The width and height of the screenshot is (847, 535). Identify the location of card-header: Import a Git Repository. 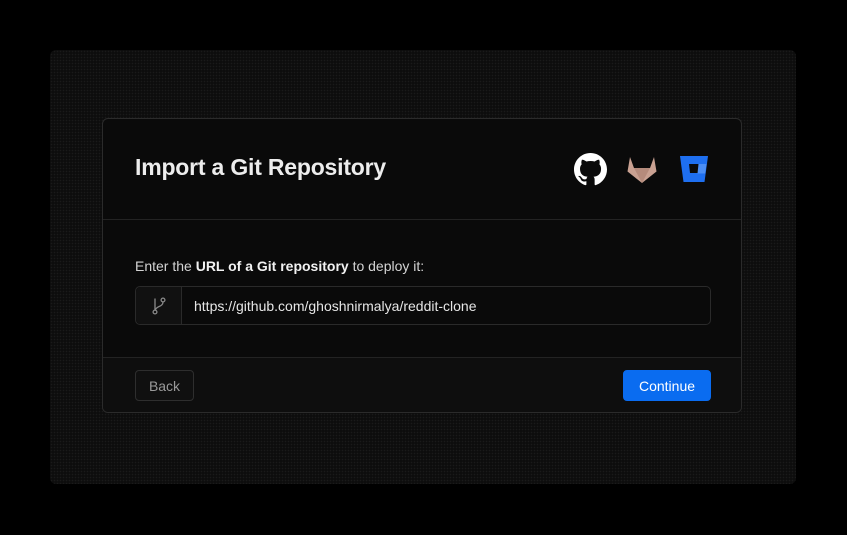
(422, 169).